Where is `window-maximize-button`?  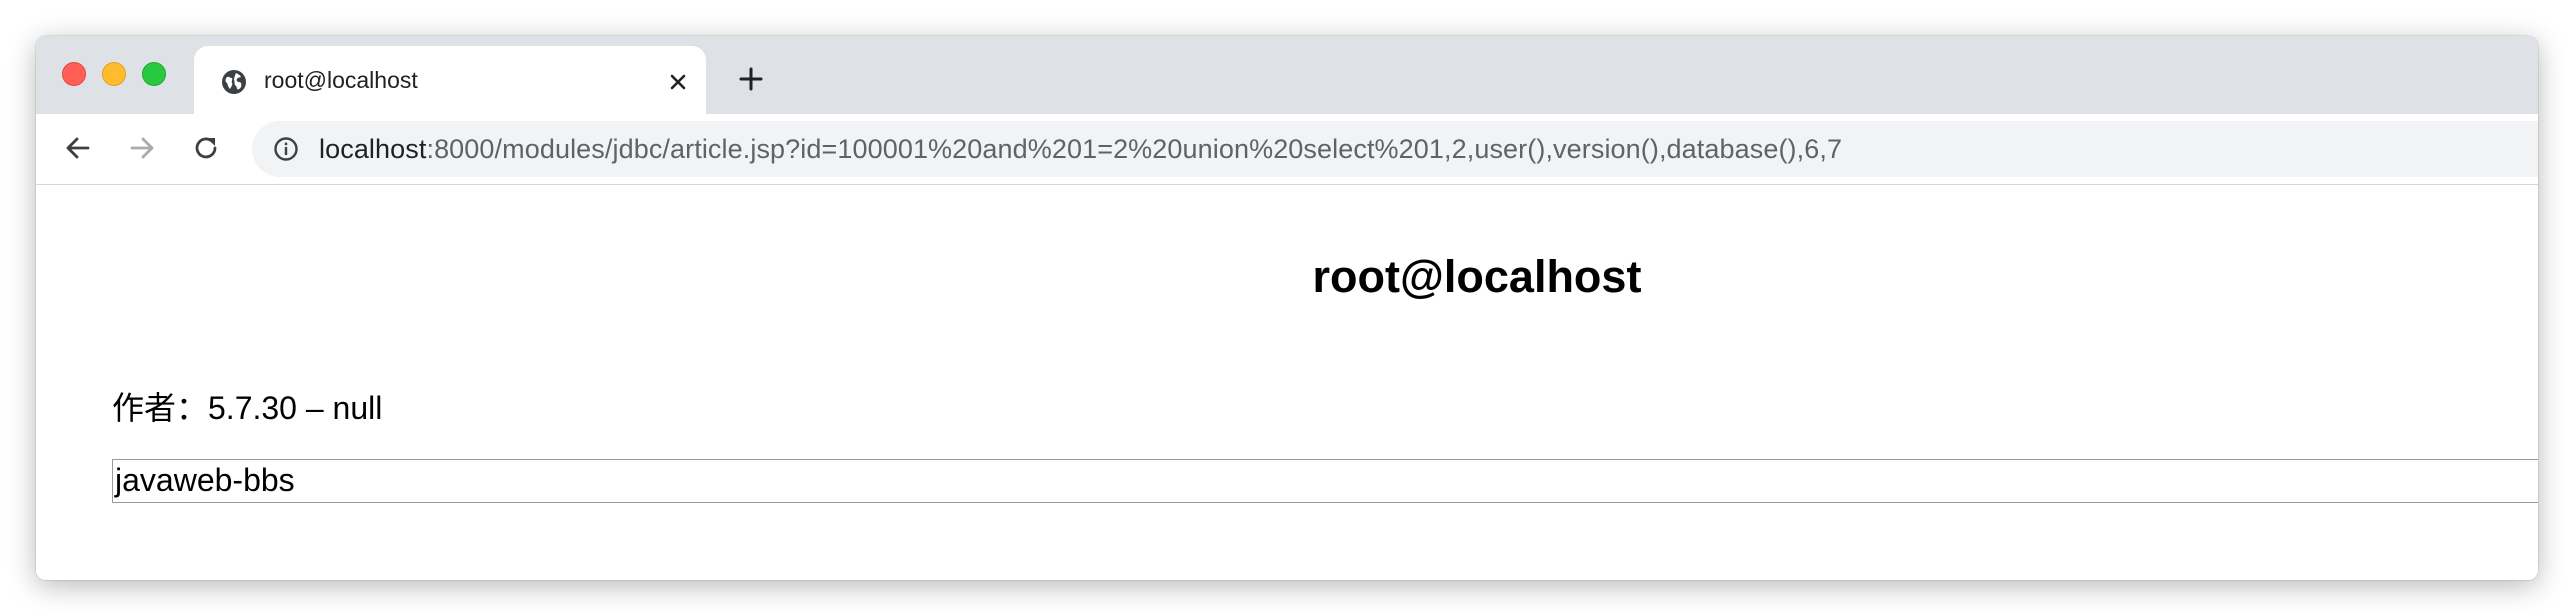
window-maximize-button is located at coordinates (154, 74).